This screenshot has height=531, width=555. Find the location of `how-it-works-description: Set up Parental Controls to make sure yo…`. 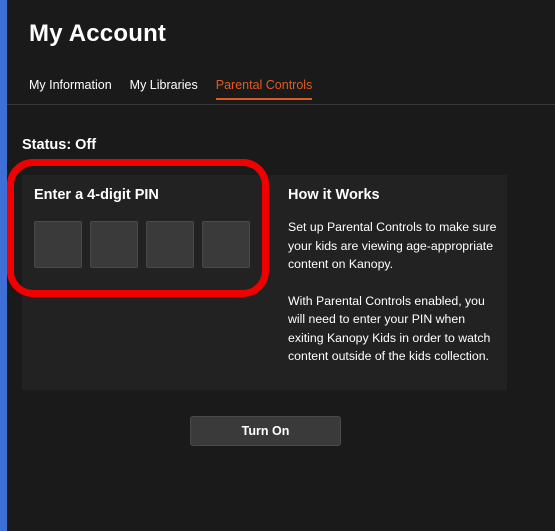

how-it-works-description: Set up Parental Controls to make sure yo… is located at coordinates (393, 301).